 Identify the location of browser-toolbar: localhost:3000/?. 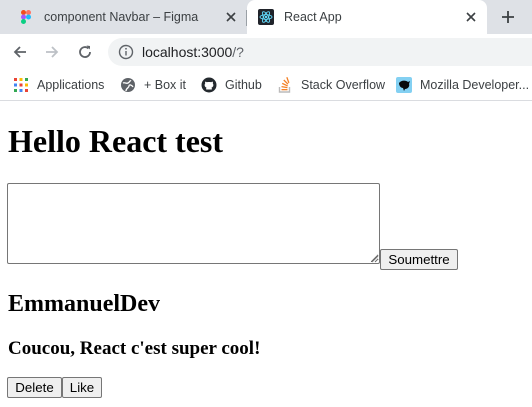
(266, 52).